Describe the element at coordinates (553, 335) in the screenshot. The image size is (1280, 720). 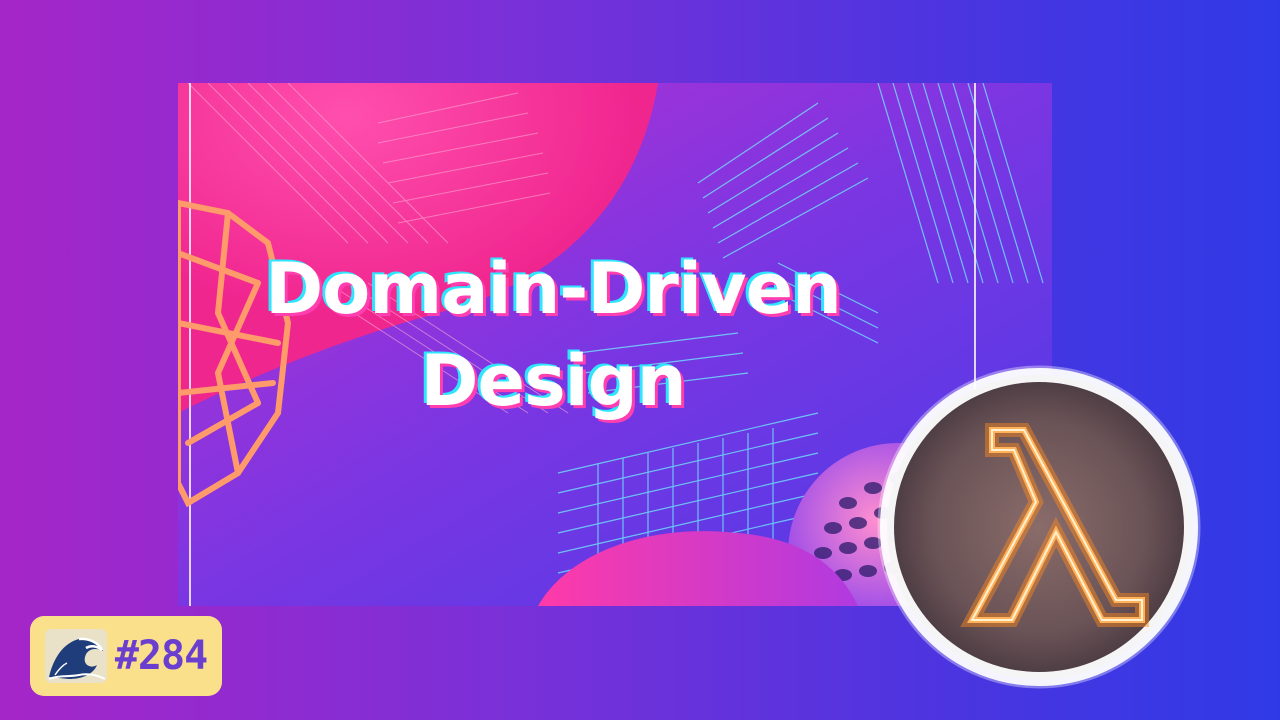
I see `episode-title: Domain-Driven Design` at that location.